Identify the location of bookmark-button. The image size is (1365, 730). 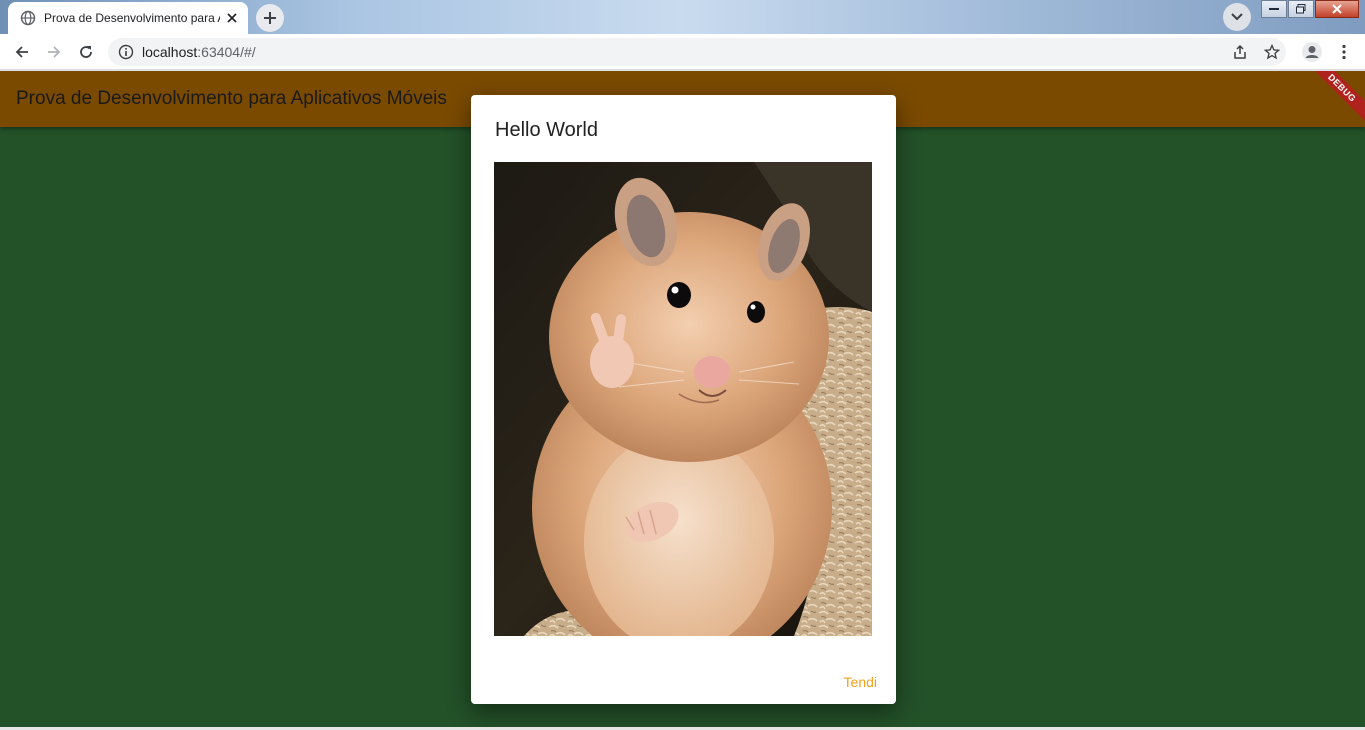
(1272, 52).